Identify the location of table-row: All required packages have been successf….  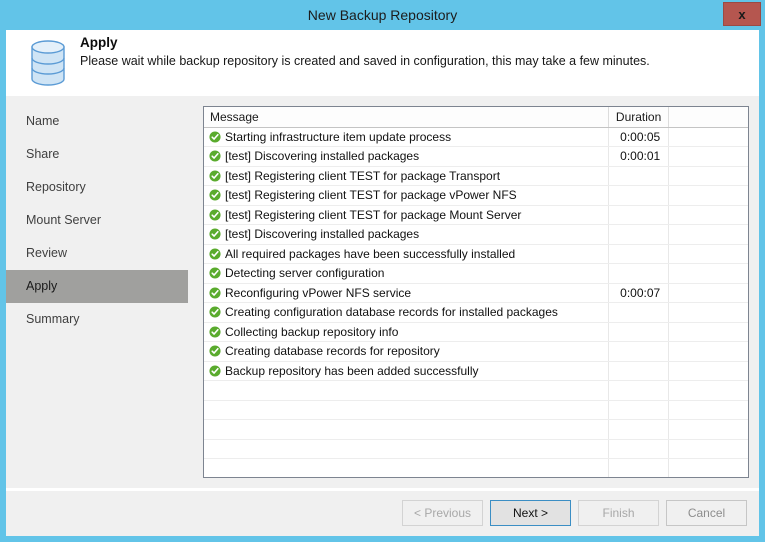
(476, 254).